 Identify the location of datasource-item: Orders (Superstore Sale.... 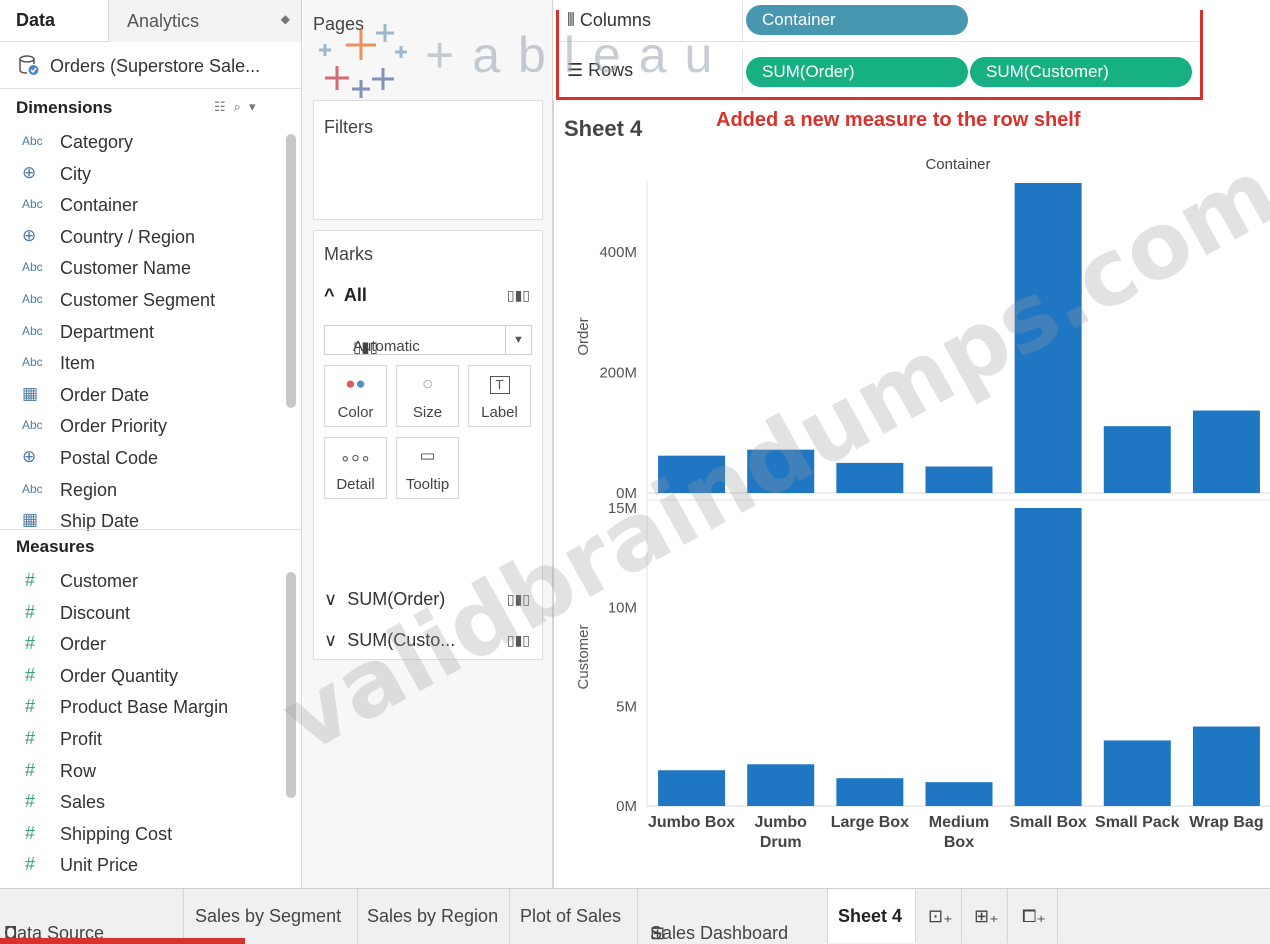
(139, 66).